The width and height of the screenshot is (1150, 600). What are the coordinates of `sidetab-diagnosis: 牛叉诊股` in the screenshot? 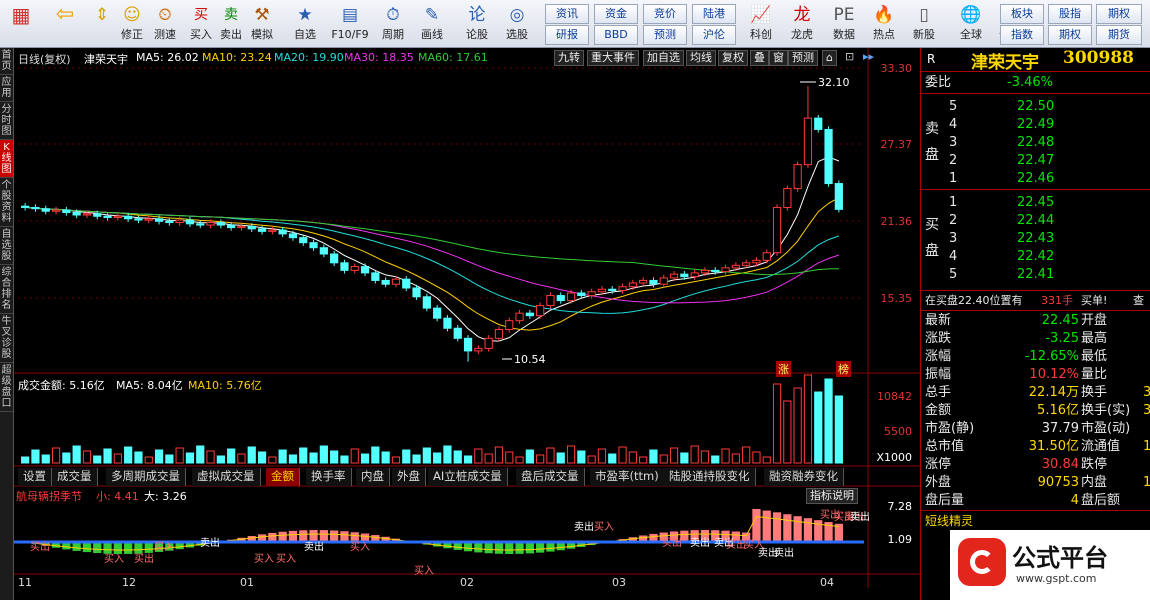 It's located at (6, 338).